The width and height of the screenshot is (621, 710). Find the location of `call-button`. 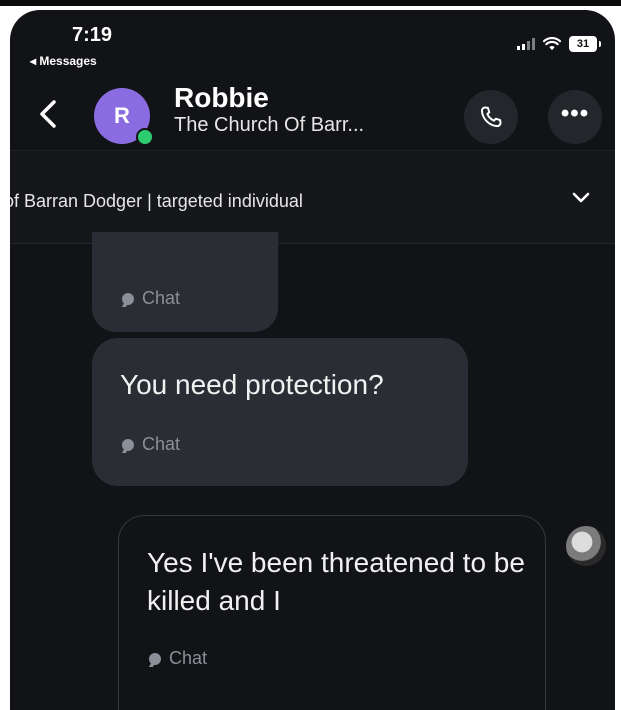

call-button is located at coordinates (491, 117).